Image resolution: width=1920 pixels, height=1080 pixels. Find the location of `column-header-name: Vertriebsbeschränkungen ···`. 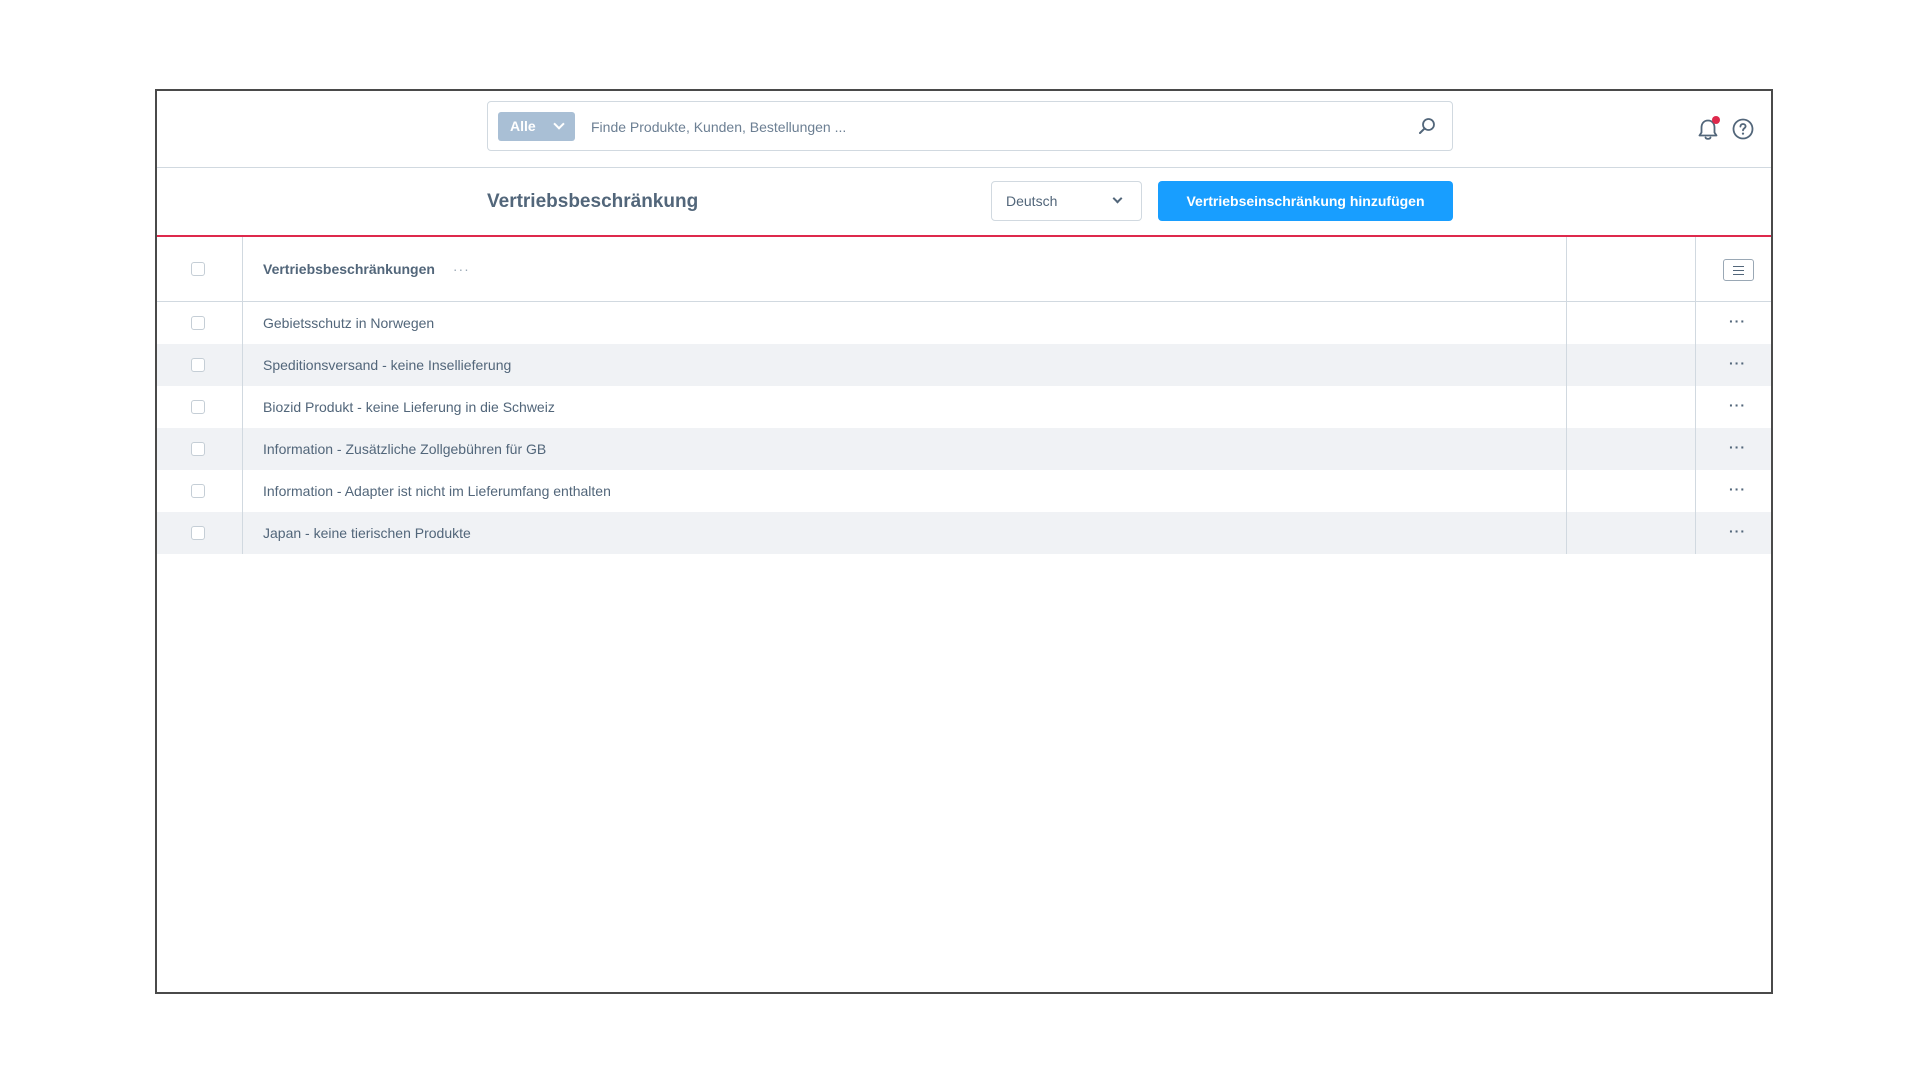

column-header-name: Vertriebsbeschränkungen ··· is located at coordinates (905, 269).